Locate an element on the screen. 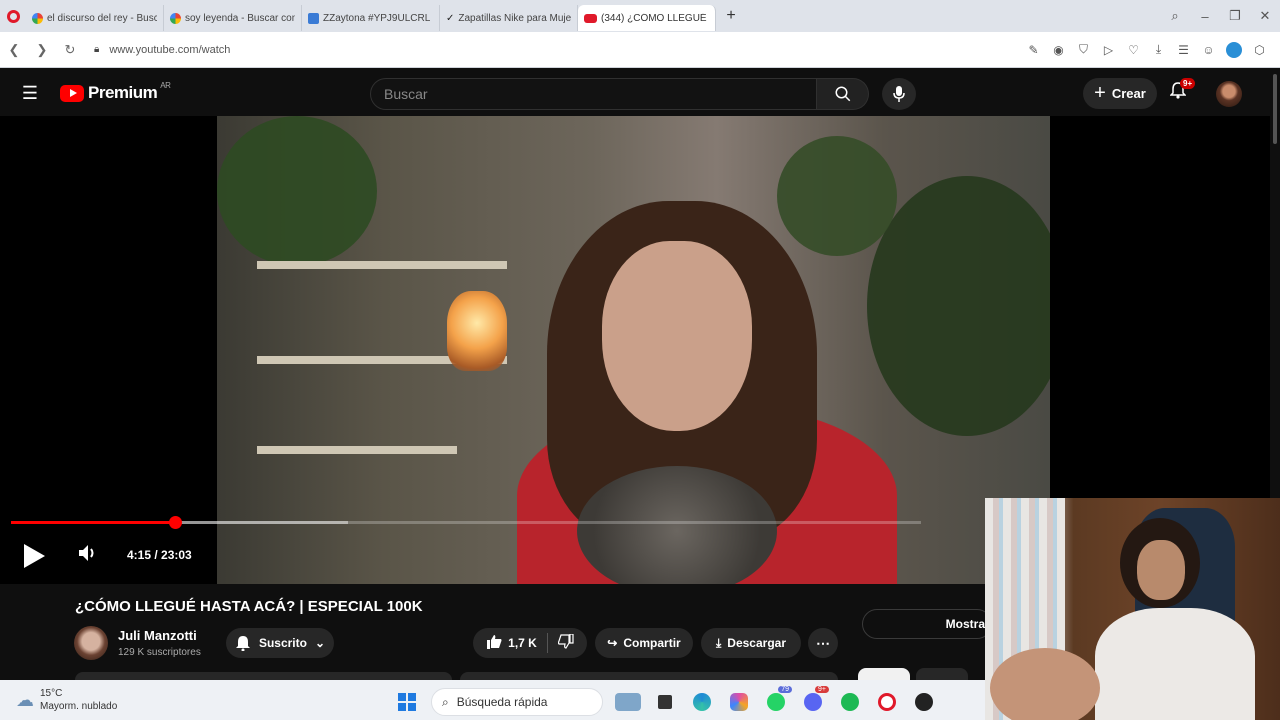 Image resolution: width=1280 pixels, height=720 pixels. like-count: 1,7 K is located at coordinates (522, 643).